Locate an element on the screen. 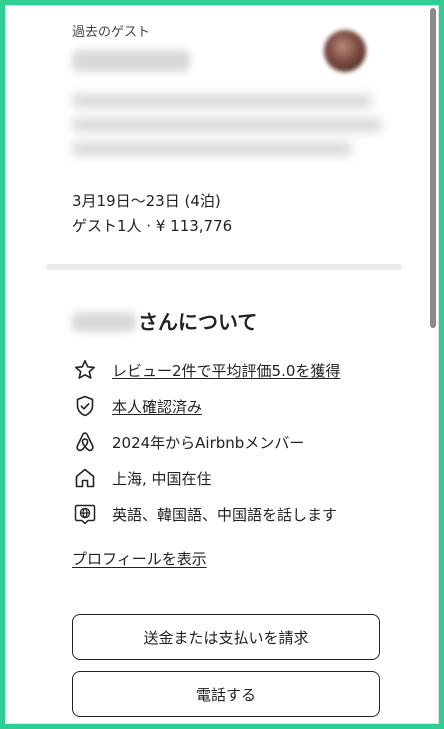  shield-check-icon is located at coordinates (85, 406).